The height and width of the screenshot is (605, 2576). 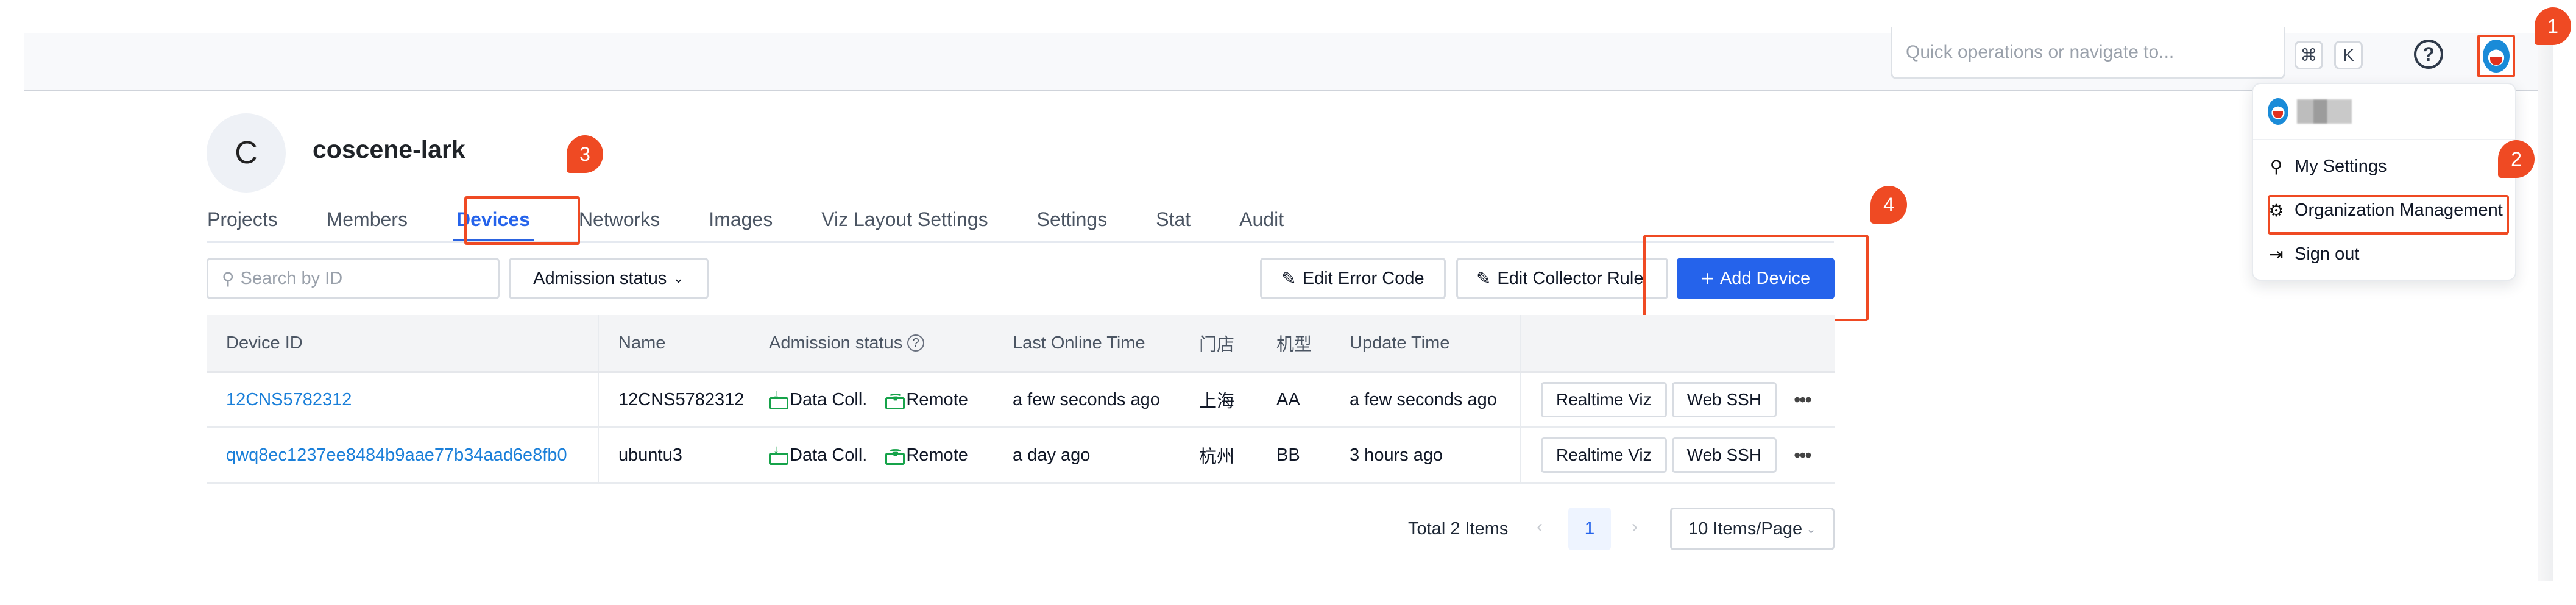 What do you see at coordinates (2276, 166) in the screenshot?
I see `user-icon: ⚲` at bounding box center [2276, 166].